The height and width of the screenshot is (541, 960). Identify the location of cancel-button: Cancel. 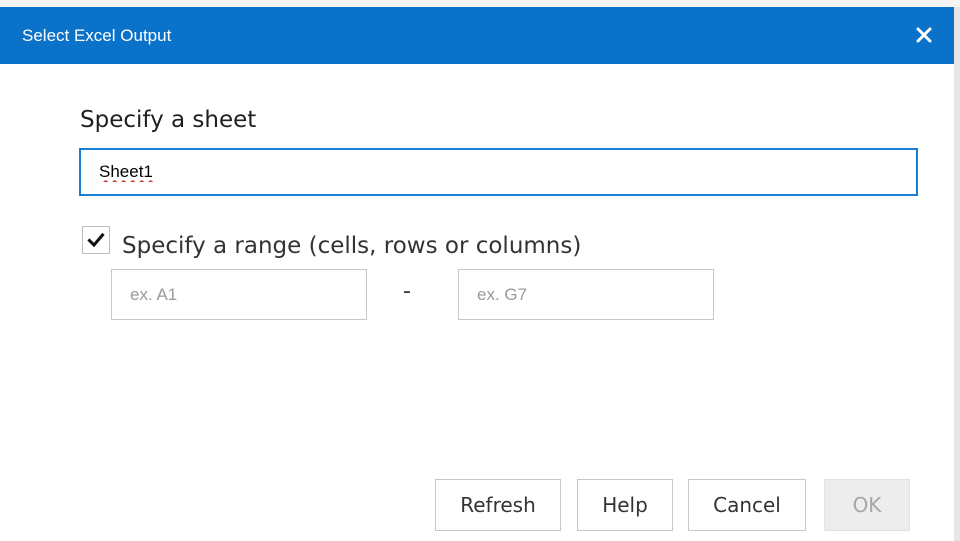
(747, 505).